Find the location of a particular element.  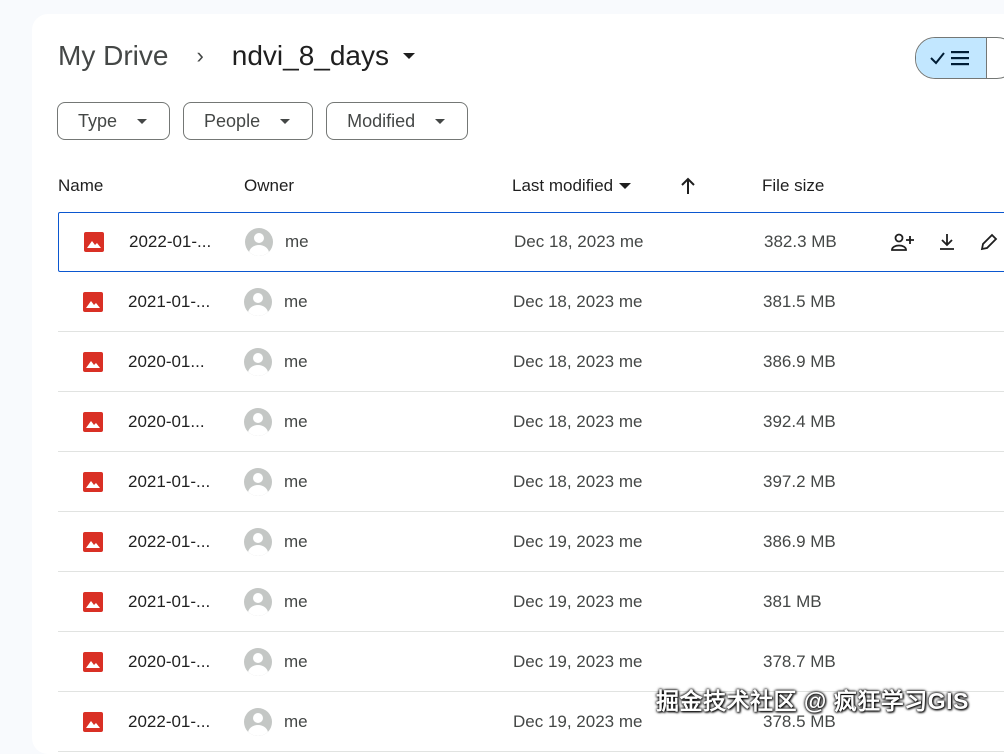

file-size: 392.4 MB is located at coordinates (799, 421).